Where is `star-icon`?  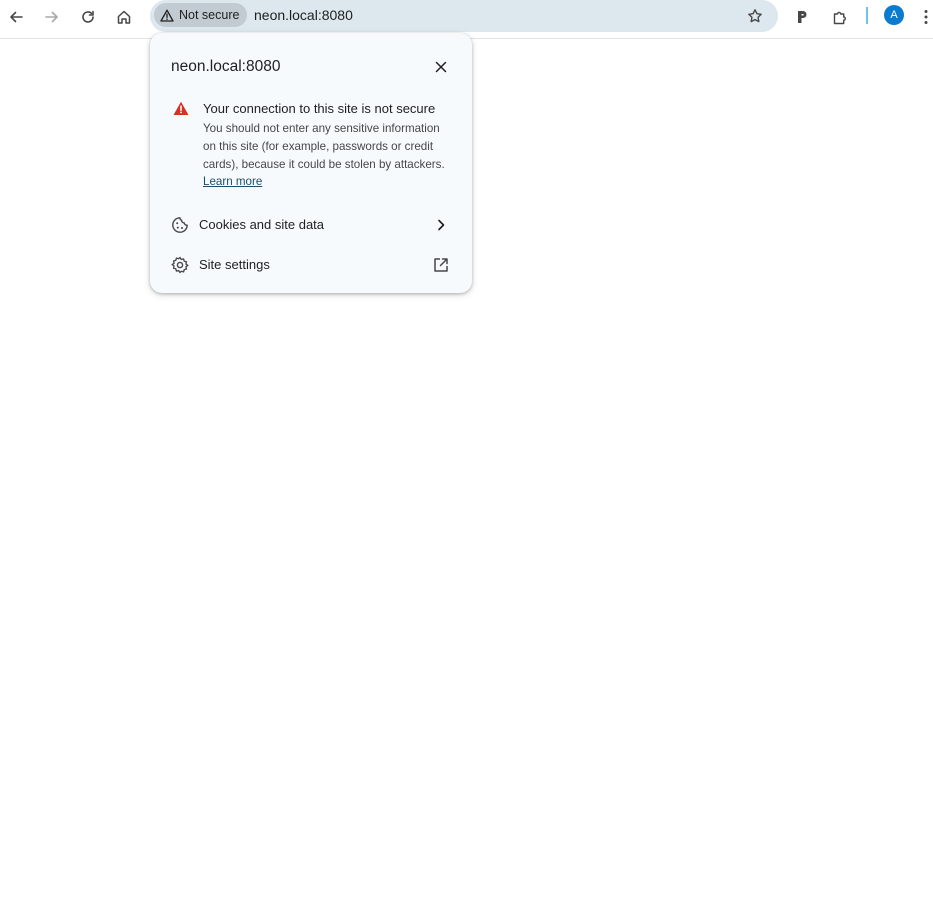
star-icon is located at coordinates (755, 16).